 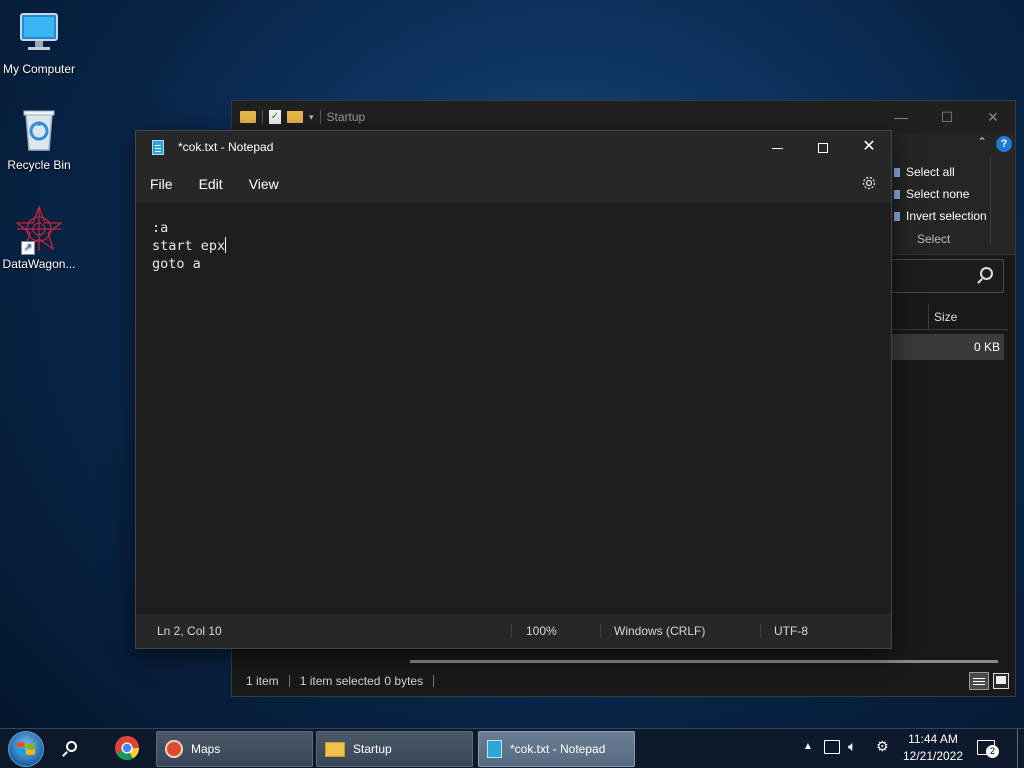 I want to click on windows-logo-icon, so click(x=26, y=748).